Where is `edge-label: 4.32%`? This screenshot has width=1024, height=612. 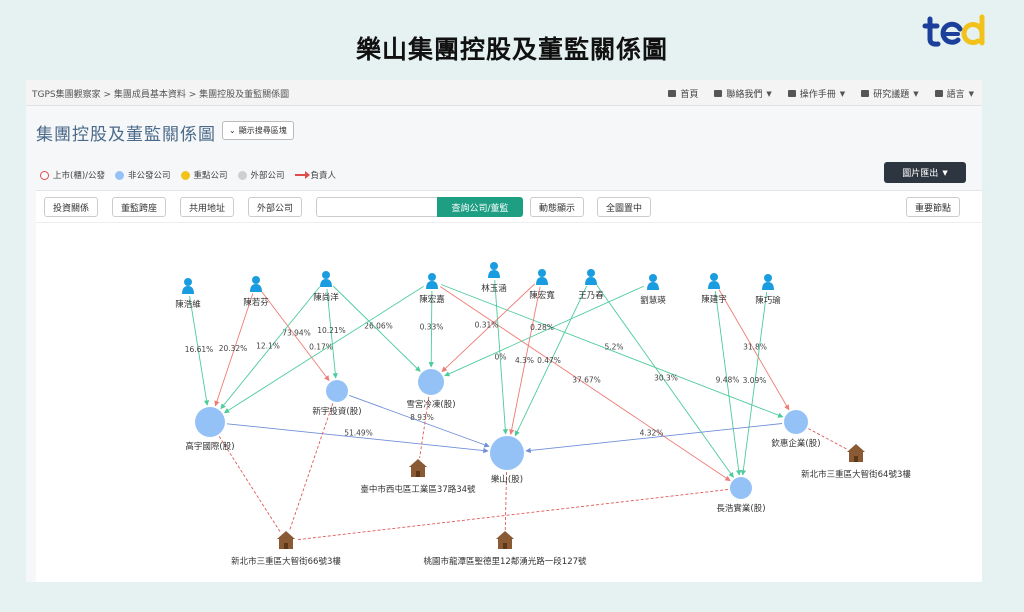
edge-label: 4.32% is located at coordinates (652, 433).